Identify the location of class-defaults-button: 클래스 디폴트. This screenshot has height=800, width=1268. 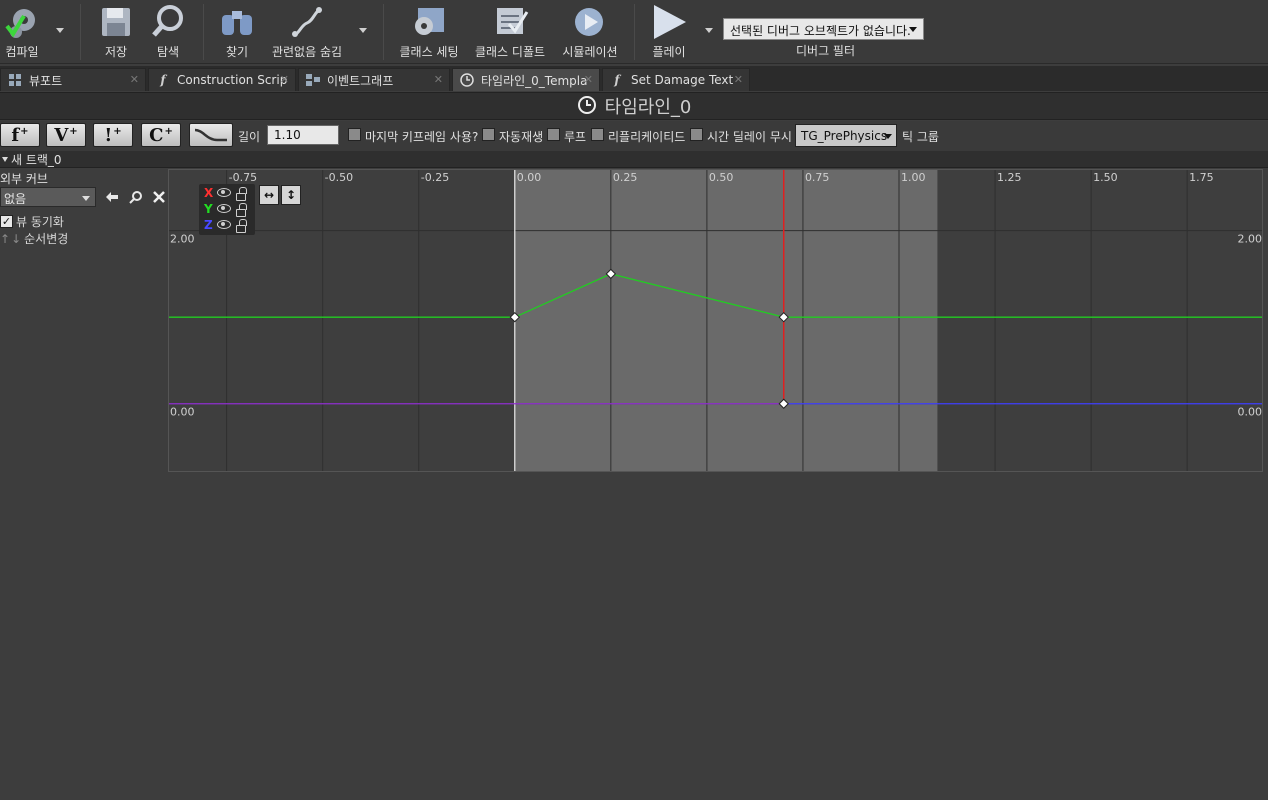
(510, 32).